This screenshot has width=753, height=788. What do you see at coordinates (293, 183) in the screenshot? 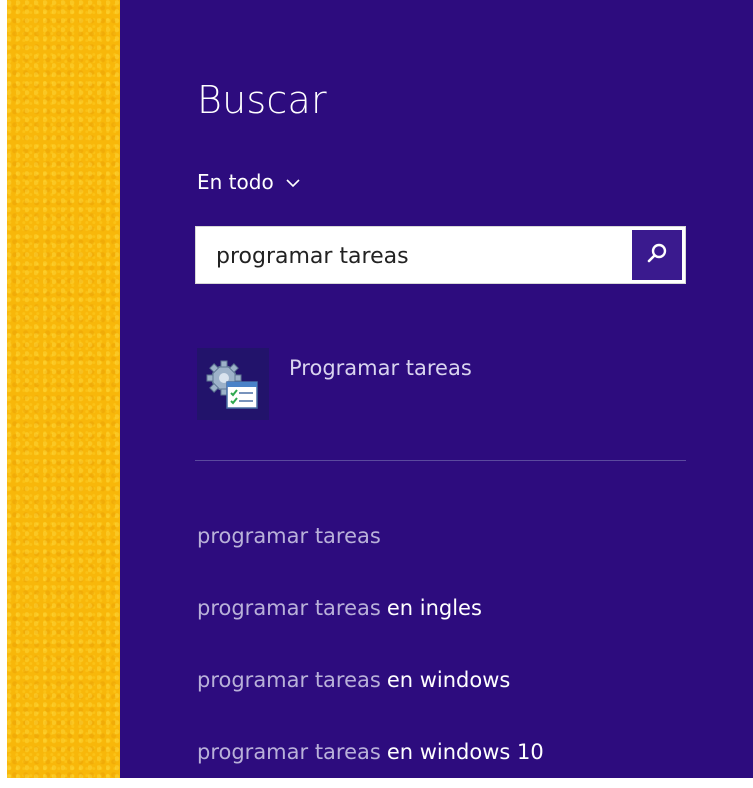
I see `chevron-down-icon` at bounding box center [293, 183].